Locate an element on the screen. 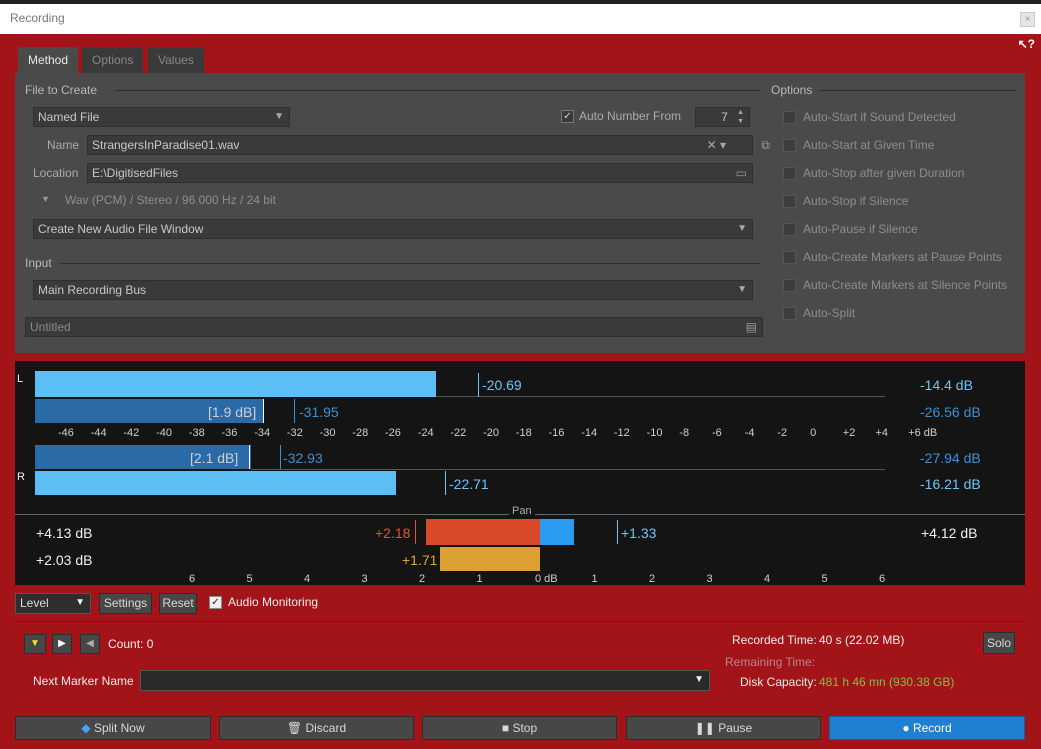  disk-capacity-value: 481 h 46 mn (930.38 GB) is located at coordinates (887, 682).